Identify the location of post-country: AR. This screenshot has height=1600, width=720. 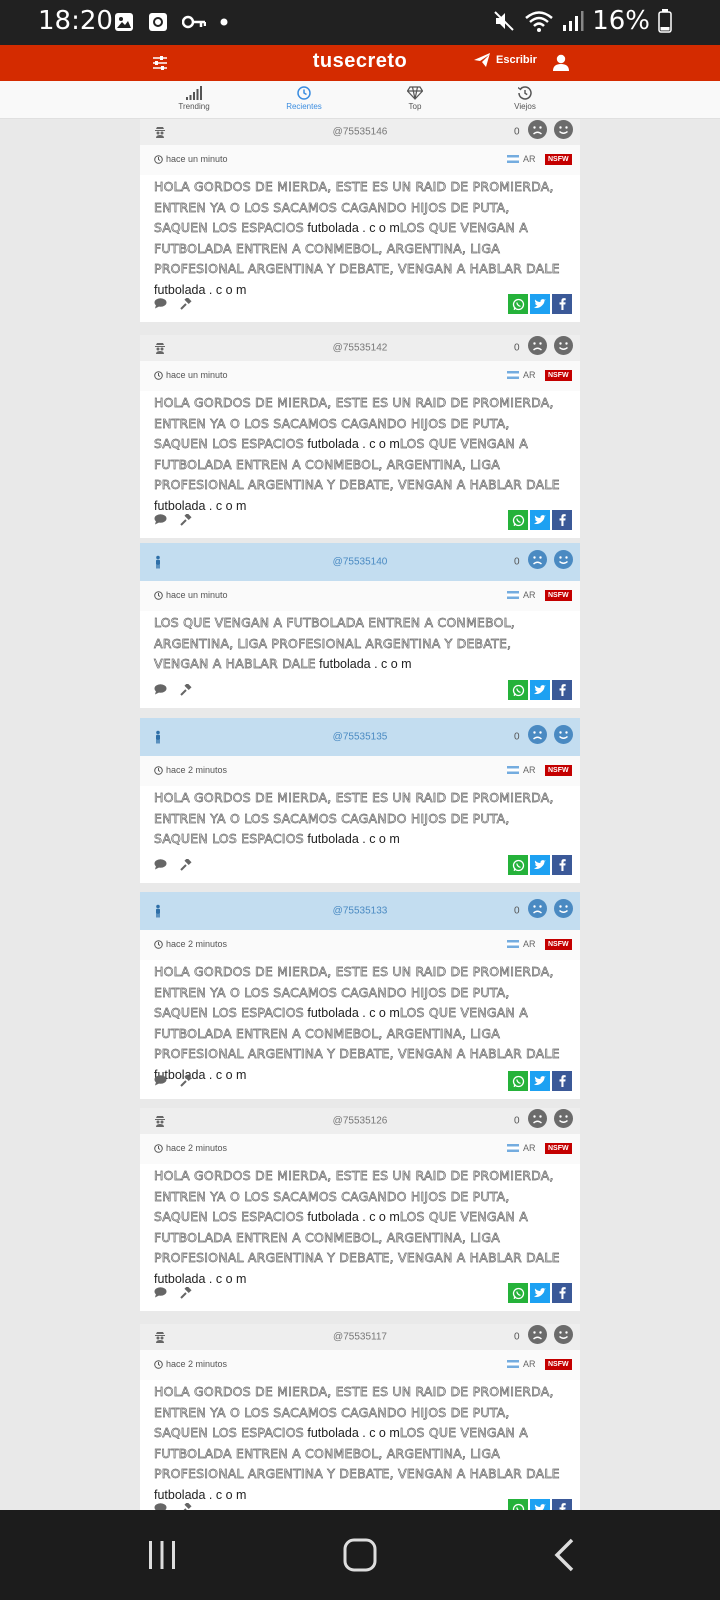
(521, 770).